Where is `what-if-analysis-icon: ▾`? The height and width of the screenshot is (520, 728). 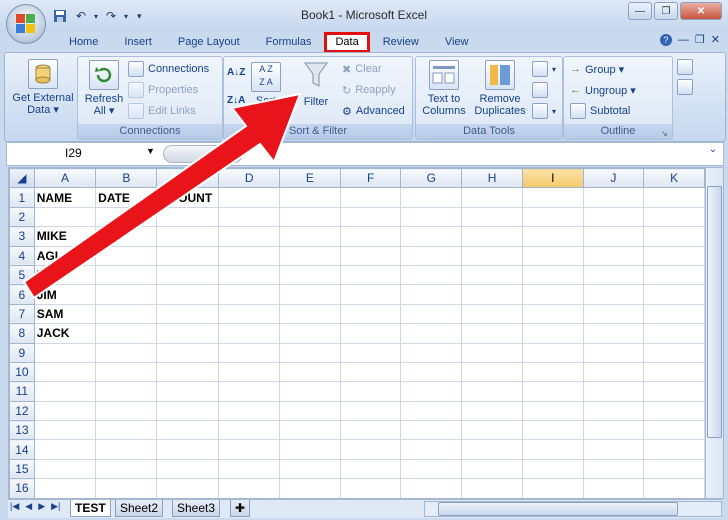 what-if-analysis-icon: ▾ is located at coordinates (544, 111).